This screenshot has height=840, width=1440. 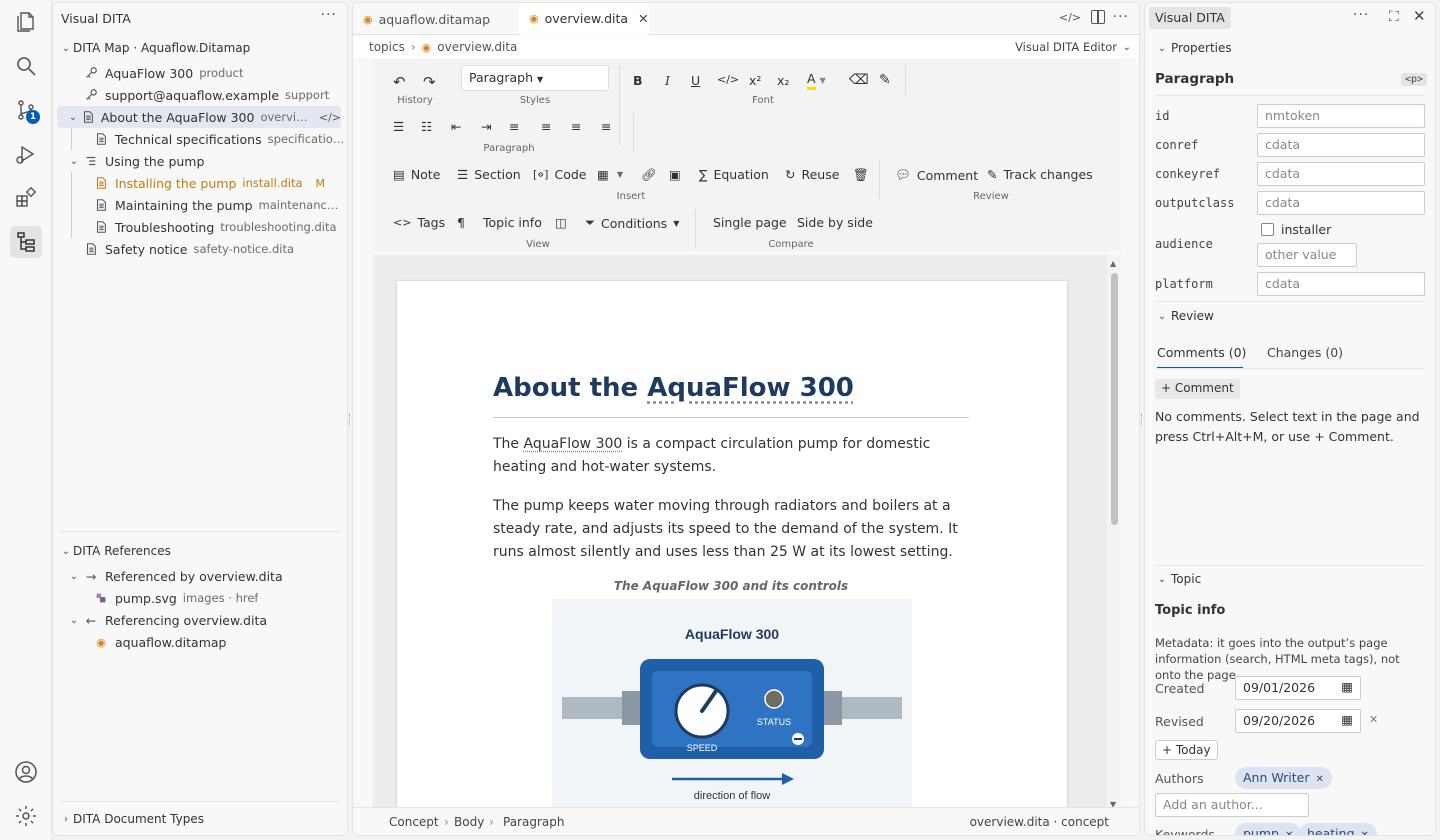 I want to click on track-changes-button: ✎ Track changes, so click(x=1040, y=174).